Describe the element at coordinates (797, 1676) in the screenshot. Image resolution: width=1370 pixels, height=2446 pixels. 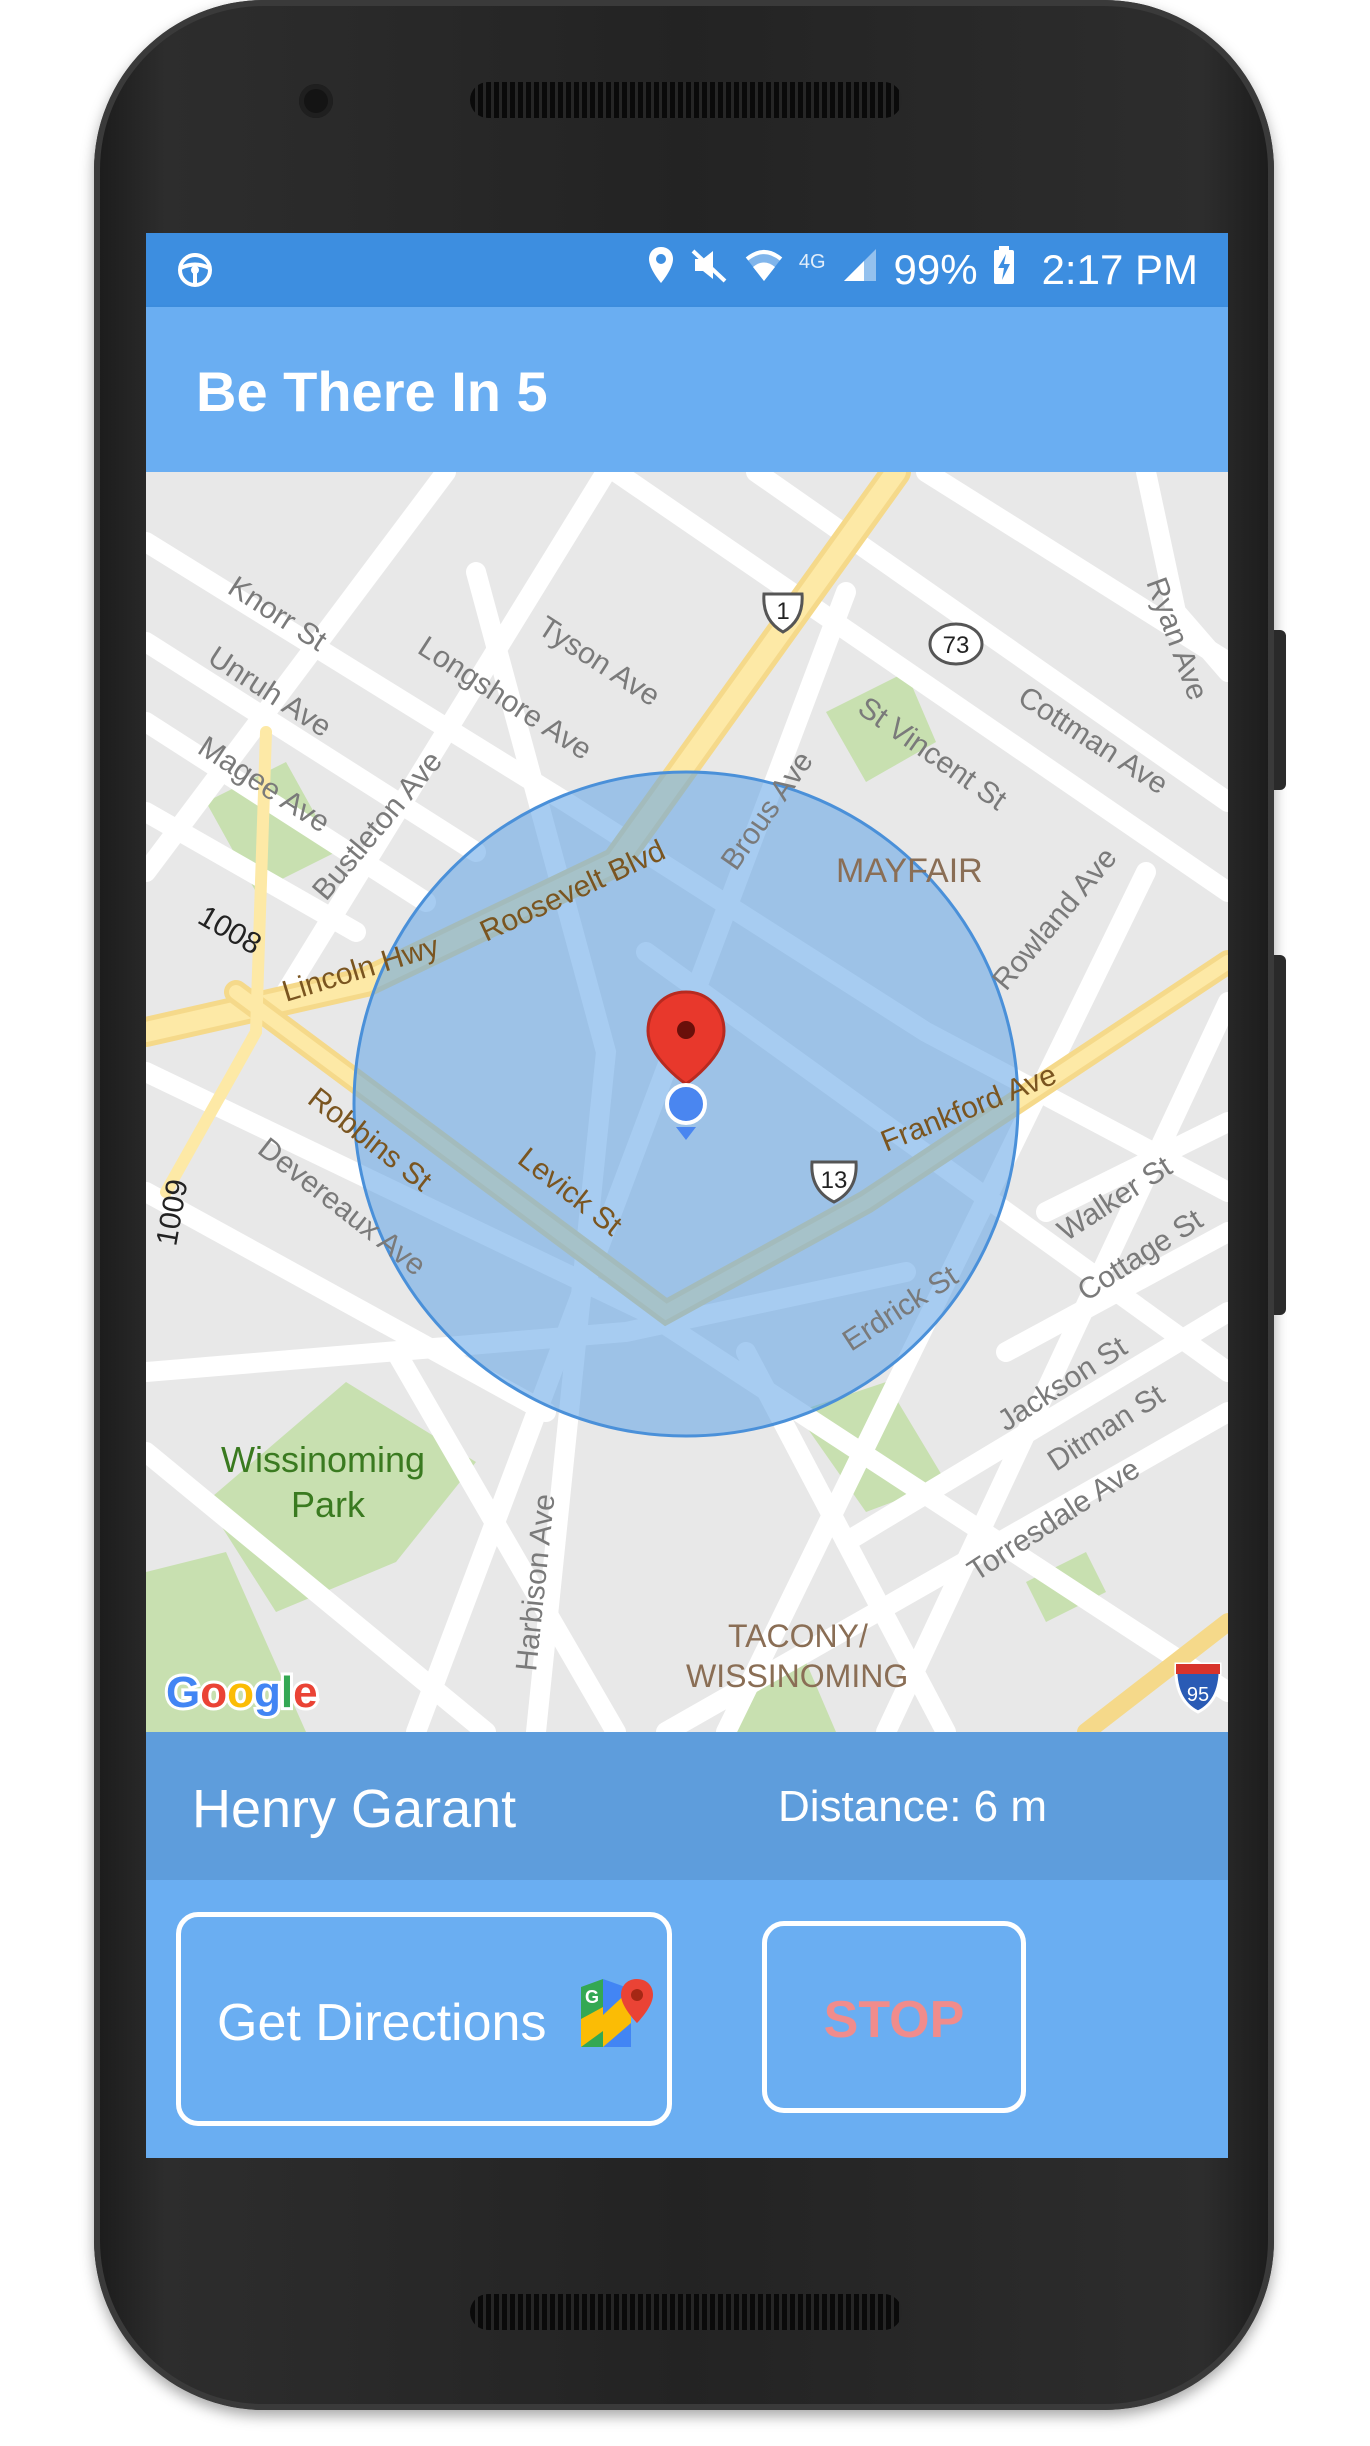
I see `neighborhood-label: WISSINOMING` at that location.